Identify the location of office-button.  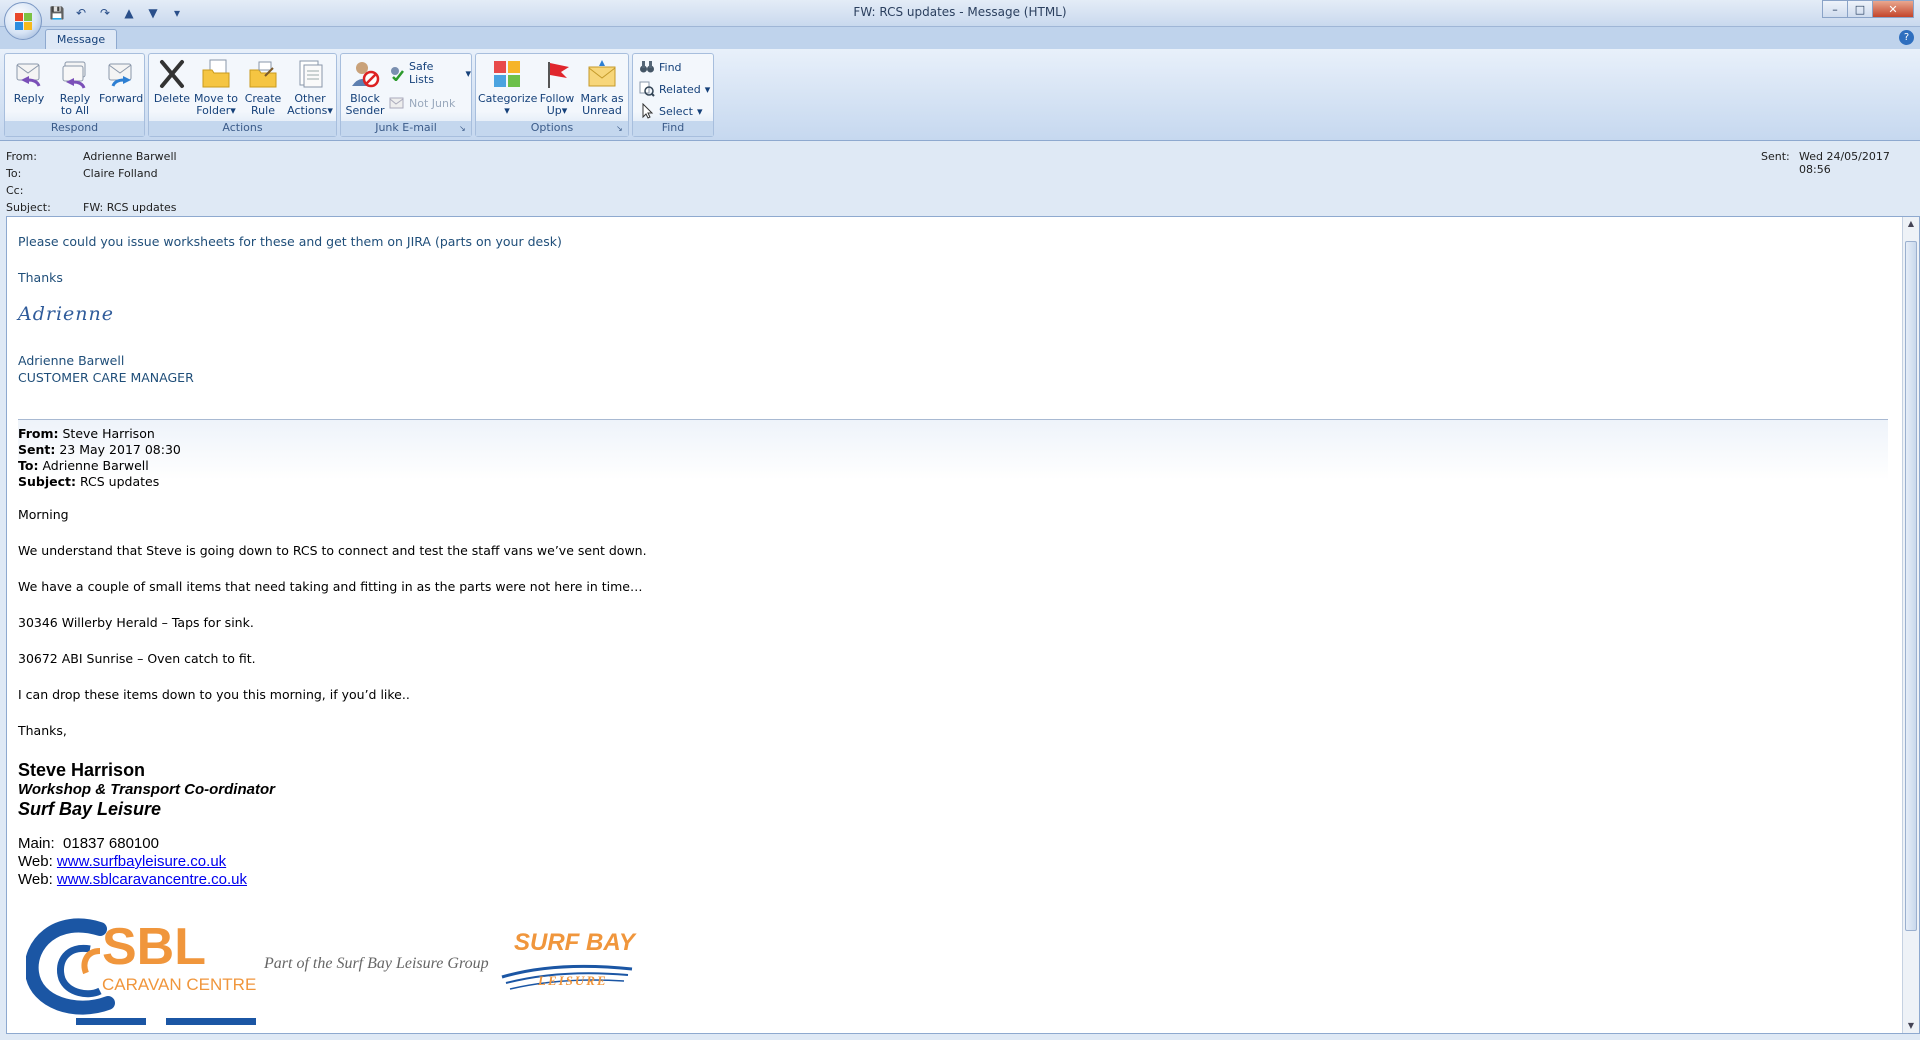
(23, 21).